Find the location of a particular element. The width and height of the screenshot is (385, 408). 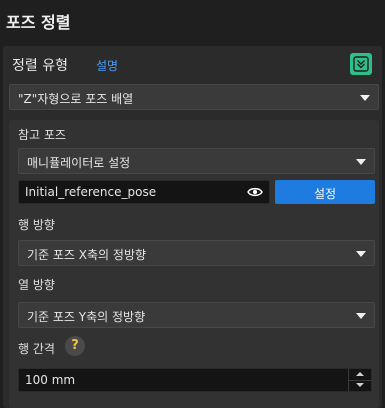

panel-header: 포즈 정렬 is located at coordinates (192, 20).